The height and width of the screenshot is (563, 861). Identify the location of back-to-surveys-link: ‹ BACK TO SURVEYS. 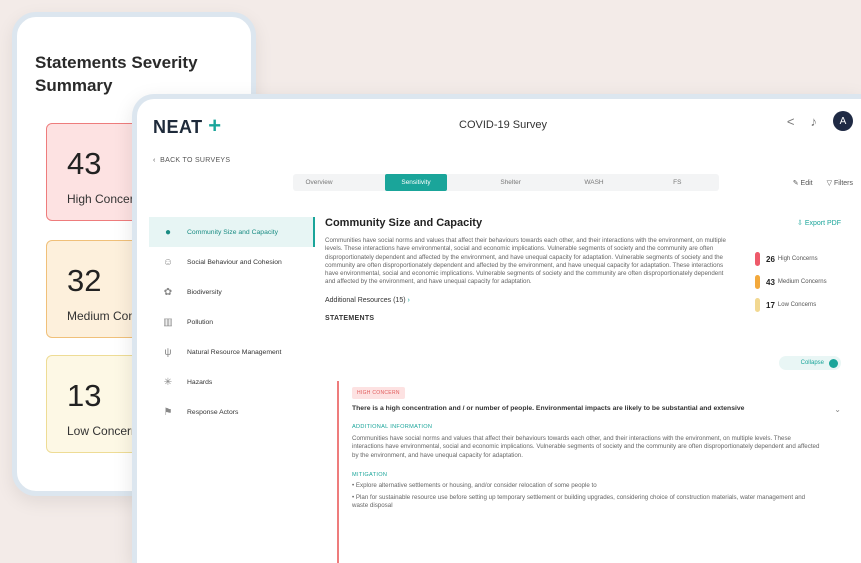
(191, 160).